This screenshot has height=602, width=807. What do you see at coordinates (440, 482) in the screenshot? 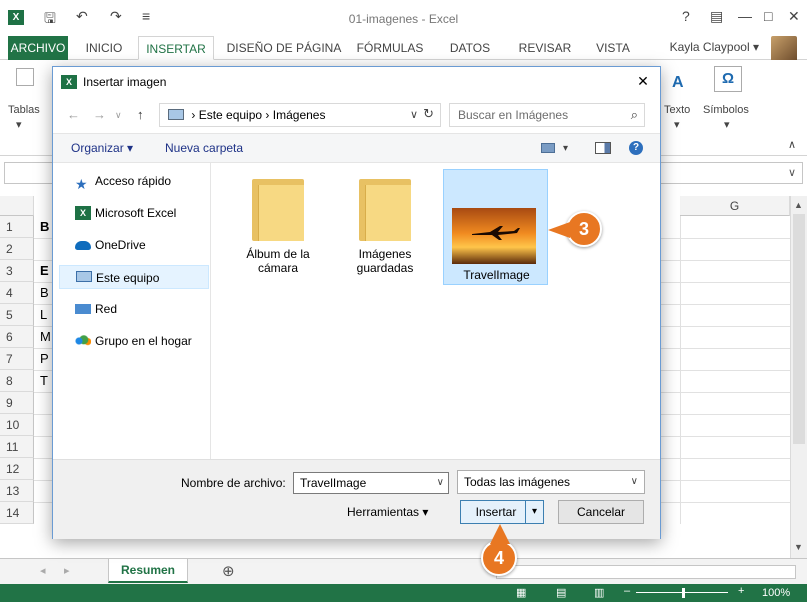
I see `filename-dropdown-icon: ∨` at bounding box center [440, 482].